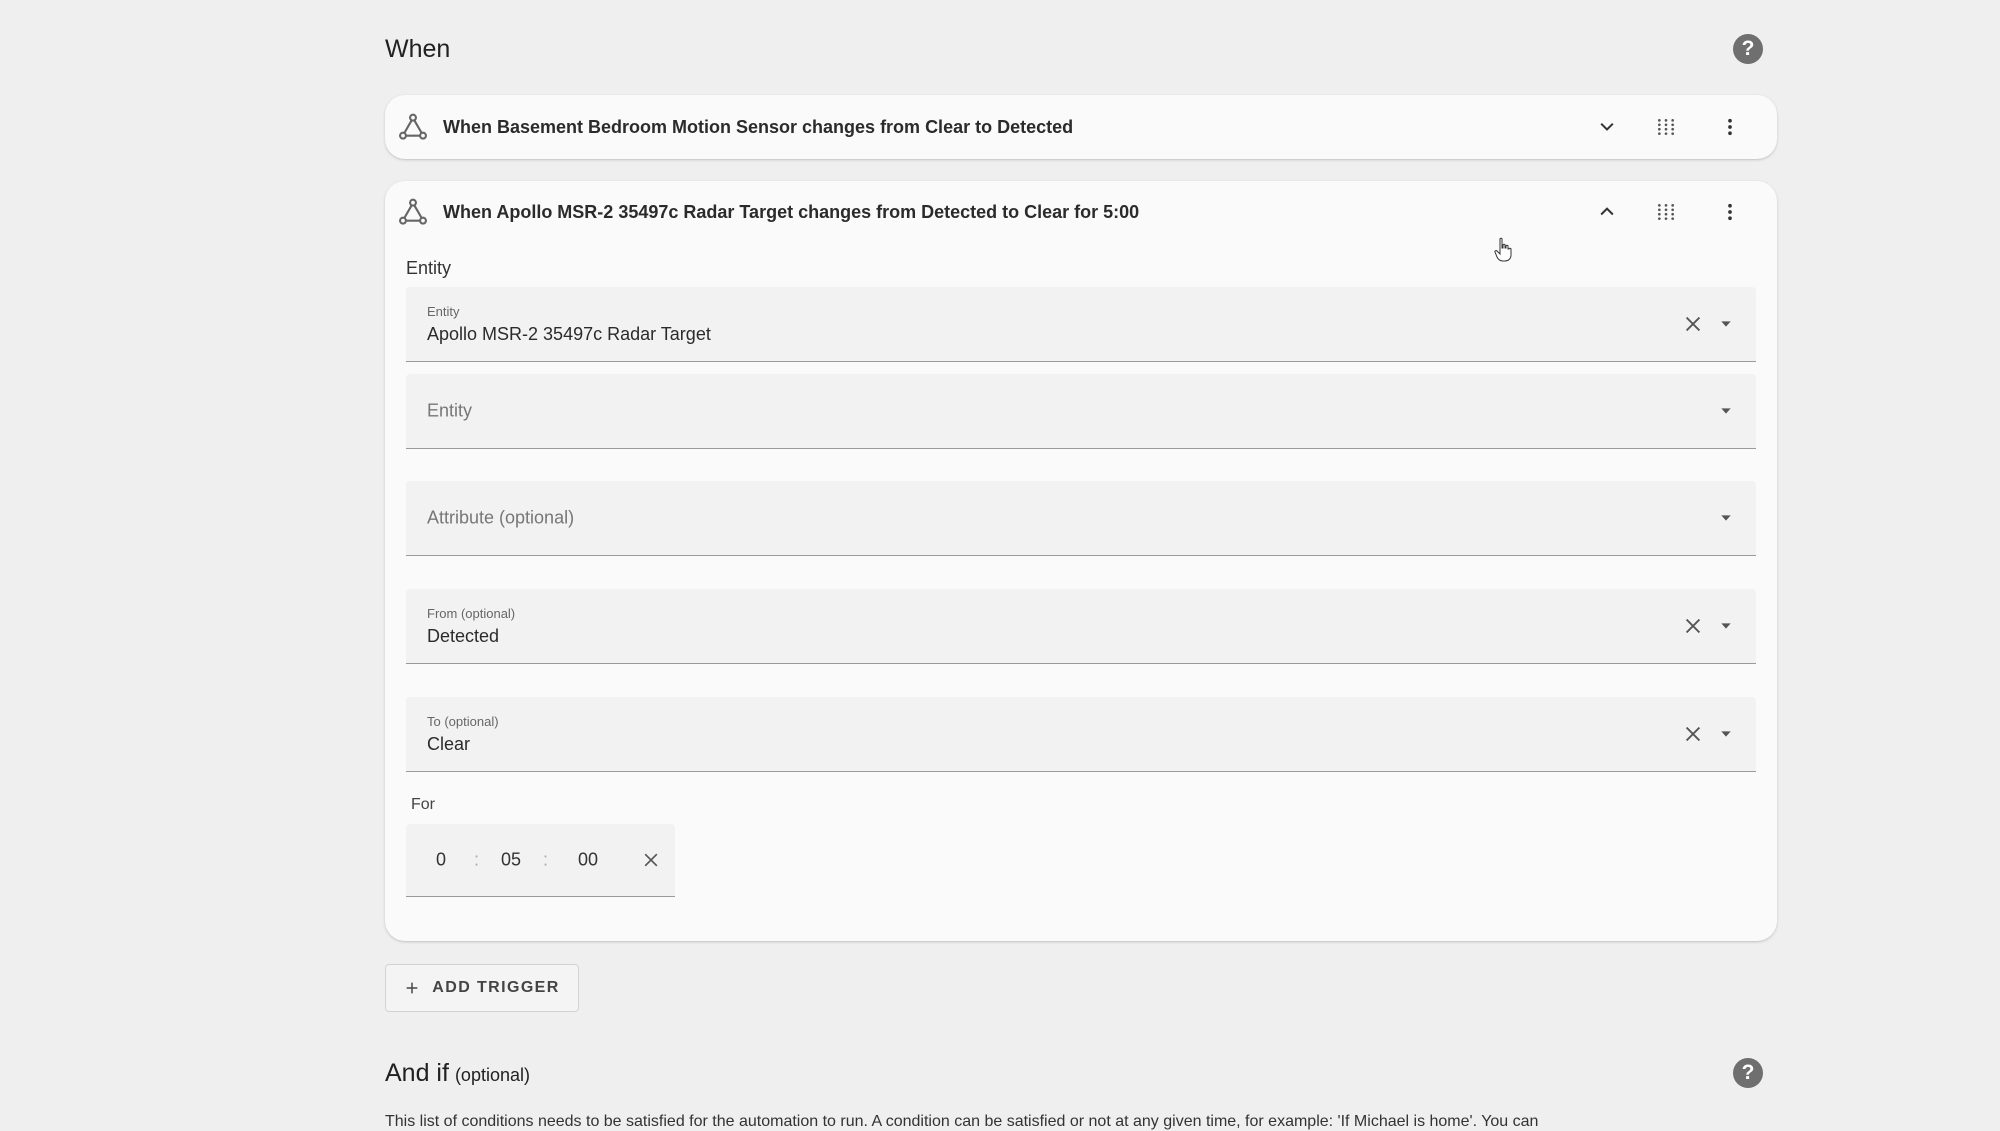  I want to click on duration-input: 0 : 05 : 00, so click(540, 860).